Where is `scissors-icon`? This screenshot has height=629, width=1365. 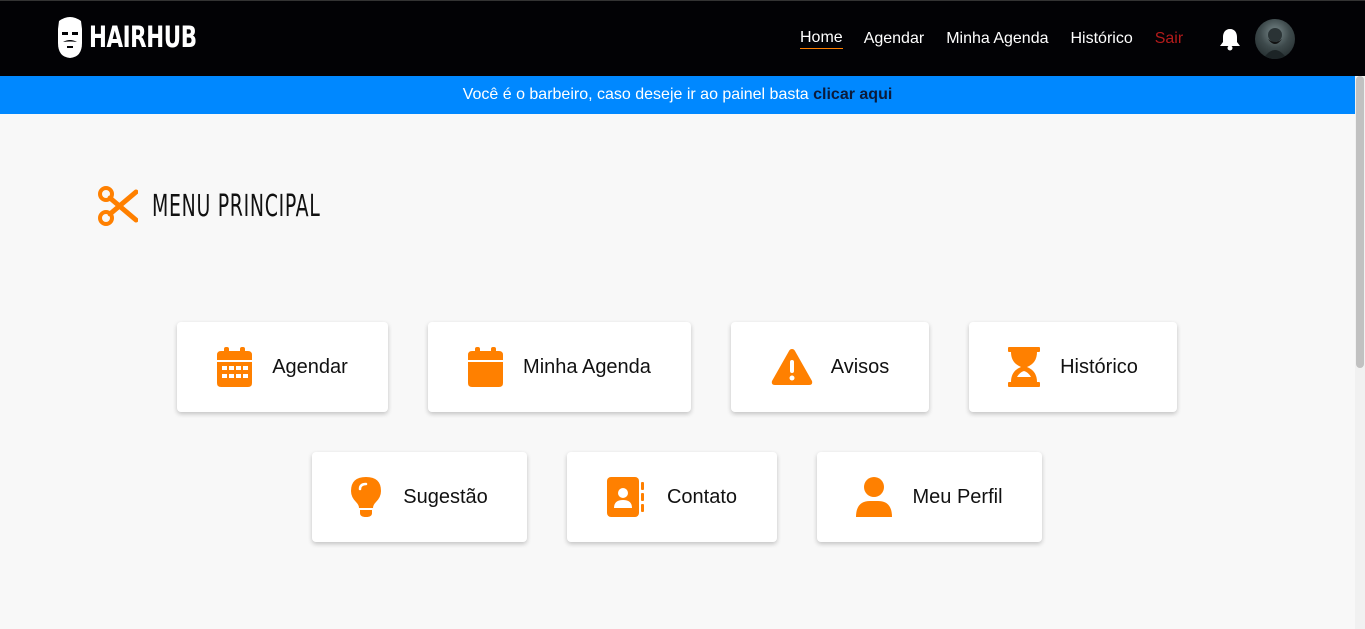
scissors-icon is located at coordinates (118, 206).